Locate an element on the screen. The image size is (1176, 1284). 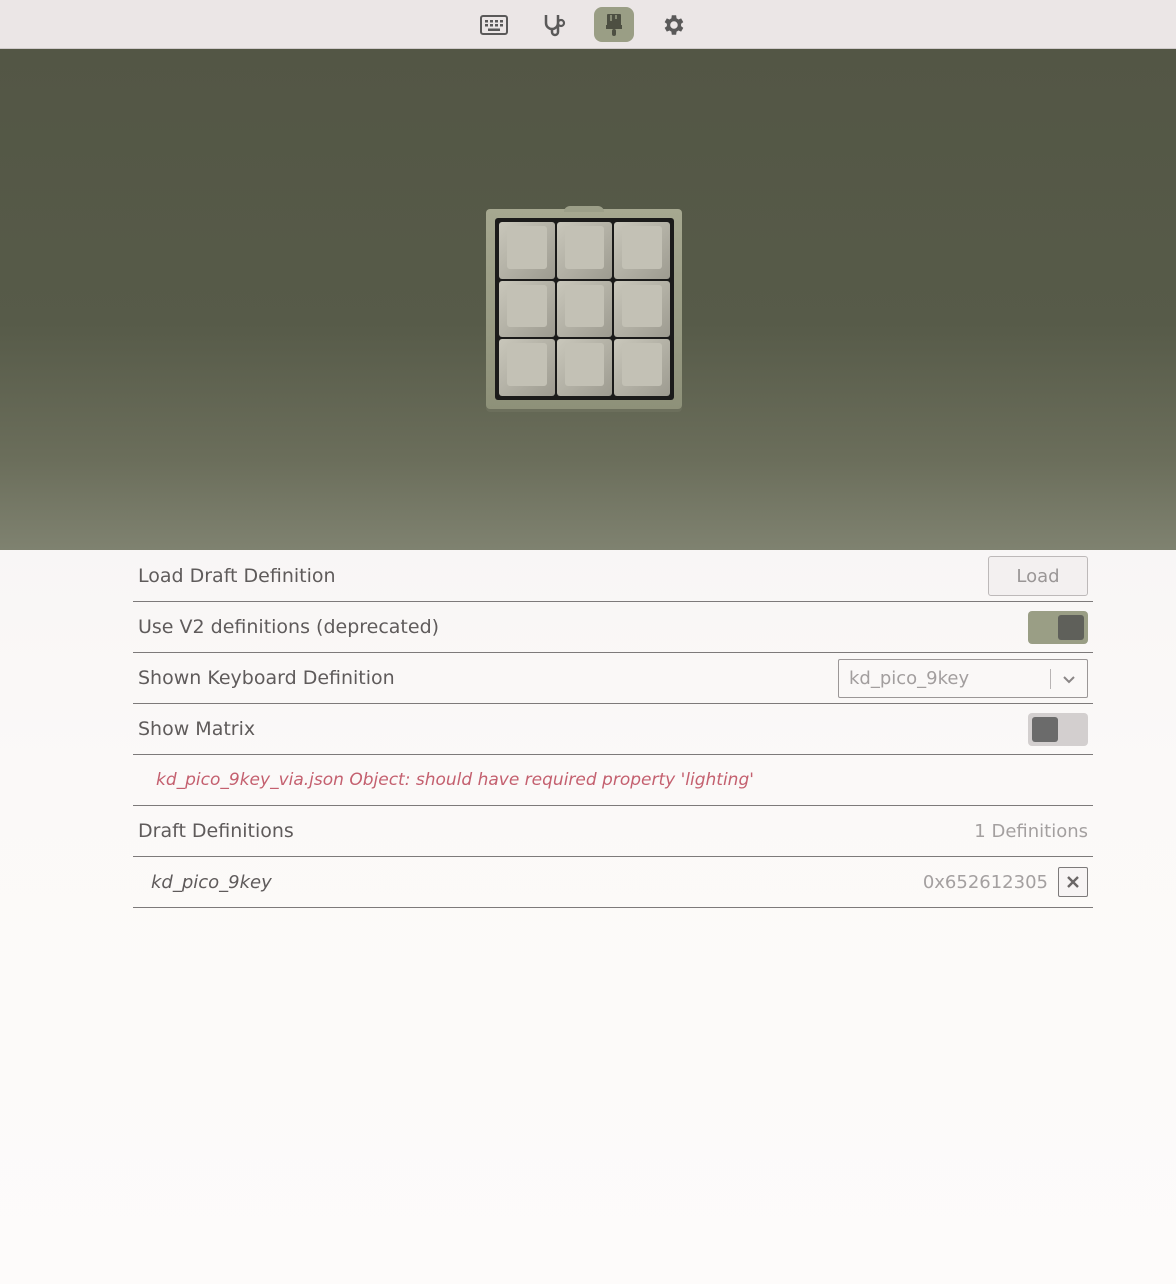
definitions-count: 1 Definitions is located at coordinates (1031, 831).